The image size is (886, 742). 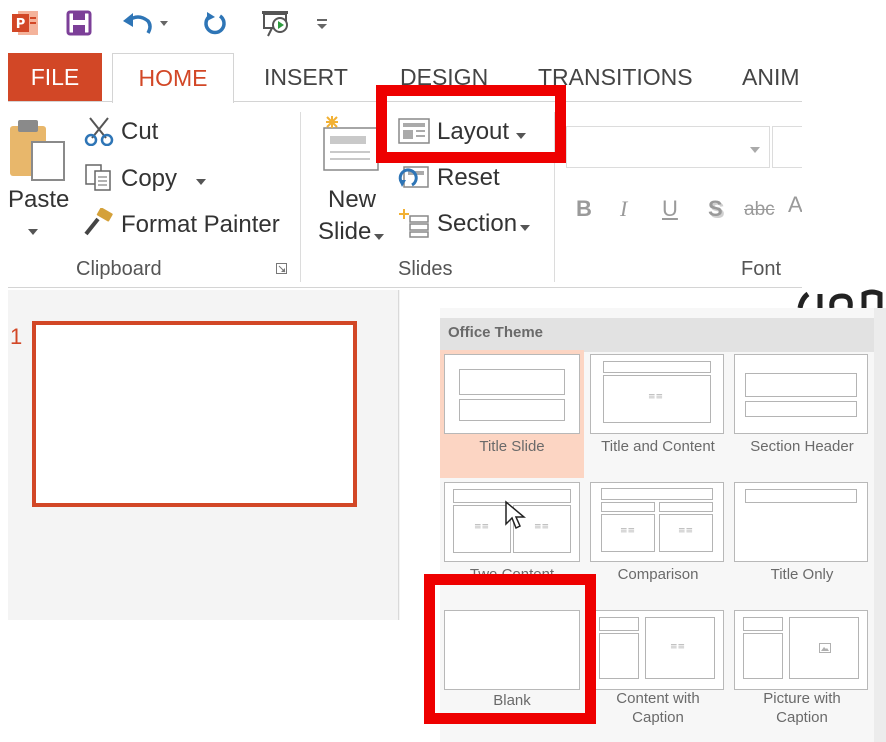 What do you see at coordinates (623, 209) in the screenshot?
I see `italic-button: I` at bounding box center [623, 209].